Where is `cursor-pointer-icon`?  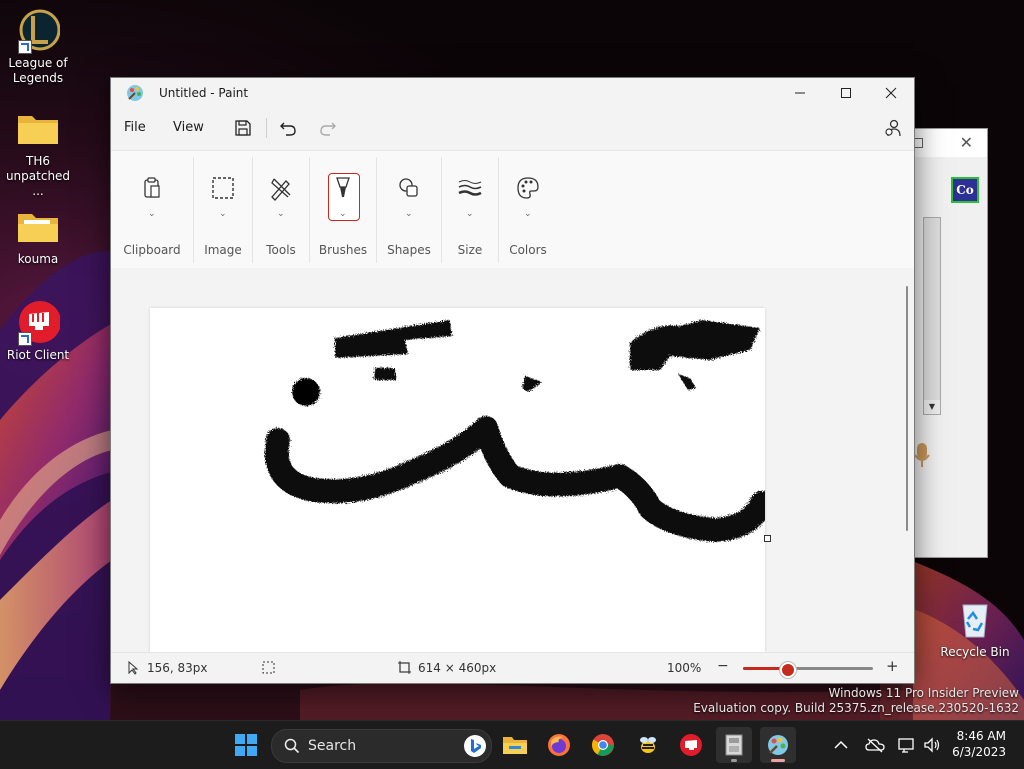
cursor-pointer-icon is located at coordinates (133, 668).